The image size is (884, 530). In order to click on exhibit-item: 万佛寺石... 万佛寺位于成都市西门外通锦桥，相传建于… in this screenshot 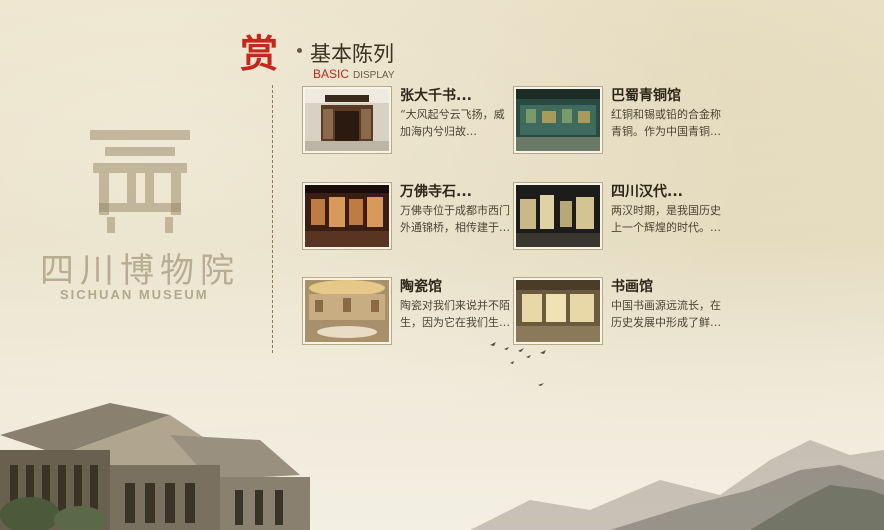, I will do `click(408, 223)`.